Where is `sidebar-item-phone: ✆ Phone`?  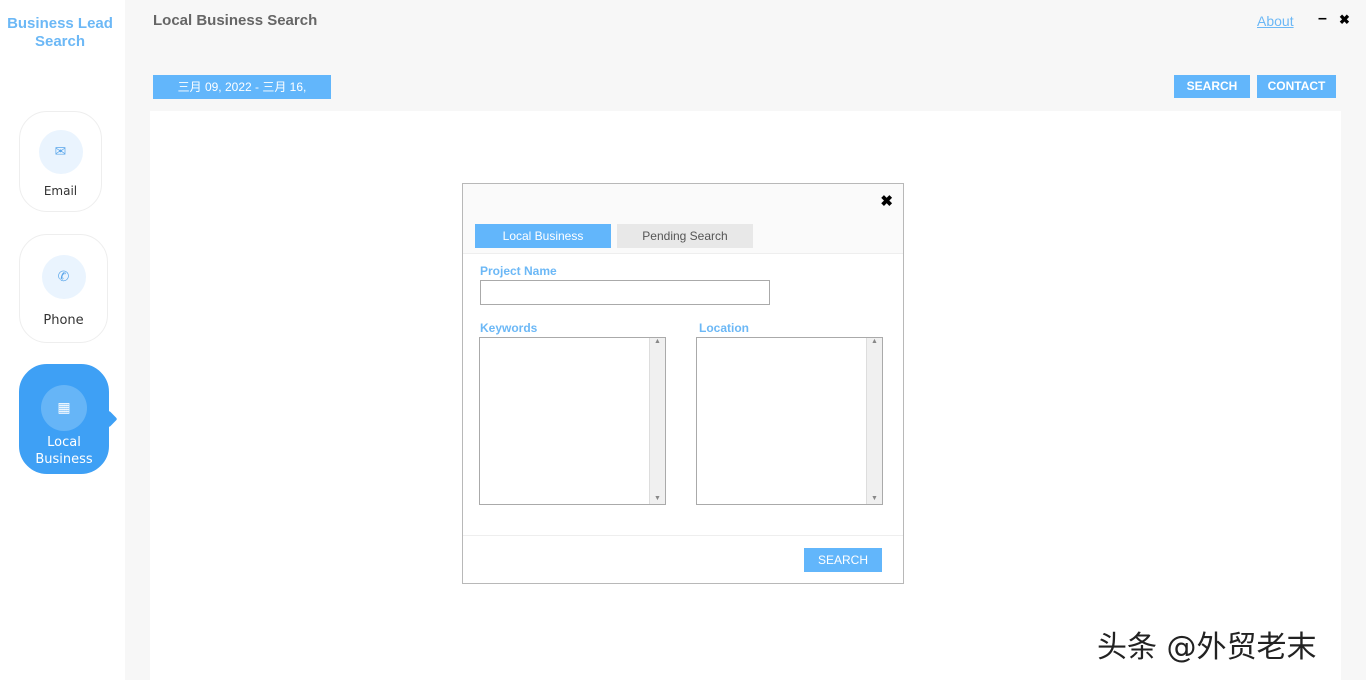 sidebar-item-phone: ✆ Phone is located at coordinates (63, 288).